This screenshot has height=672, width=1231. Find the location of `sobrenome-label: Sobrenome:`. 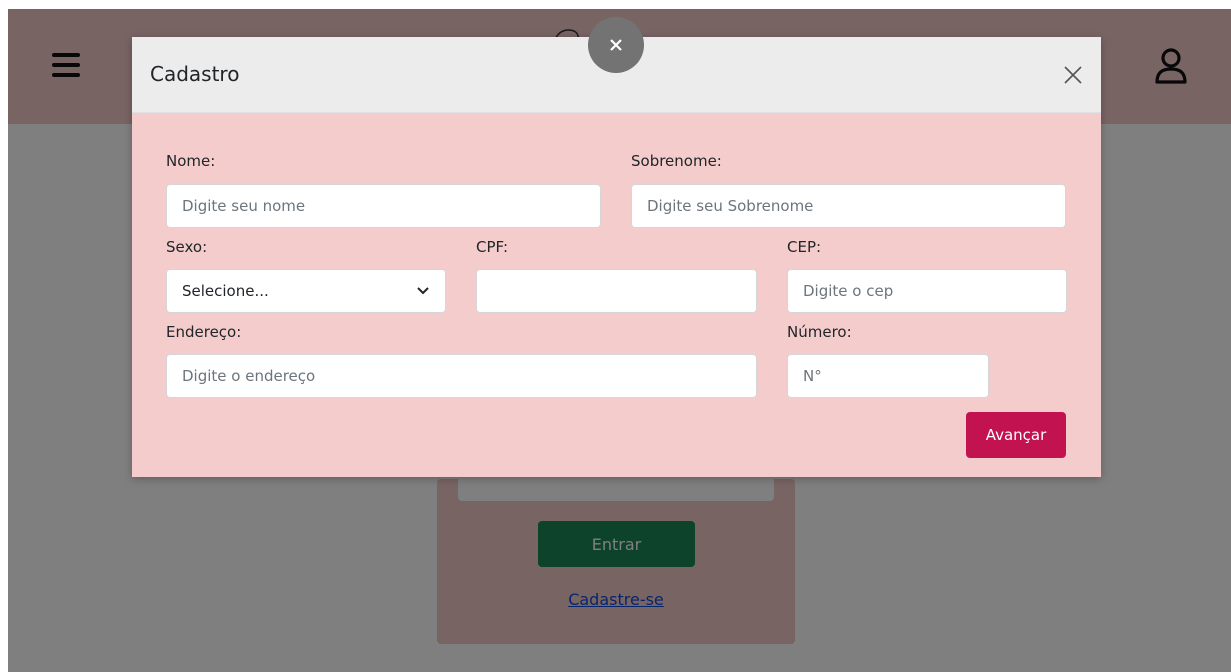

sobrenome-label: Sobrenome: is located at coordinates (676, 161).